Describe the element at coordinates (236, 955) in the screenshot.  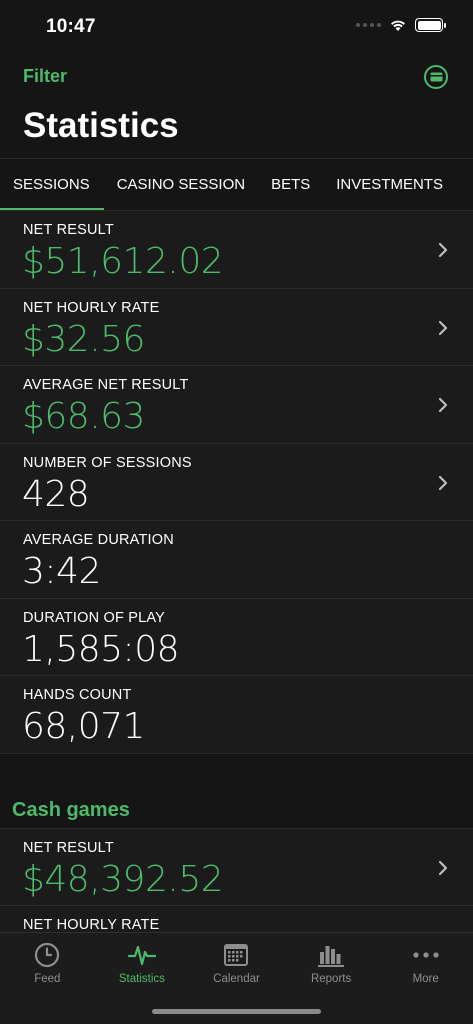
I see `calendar-icon` at that location.